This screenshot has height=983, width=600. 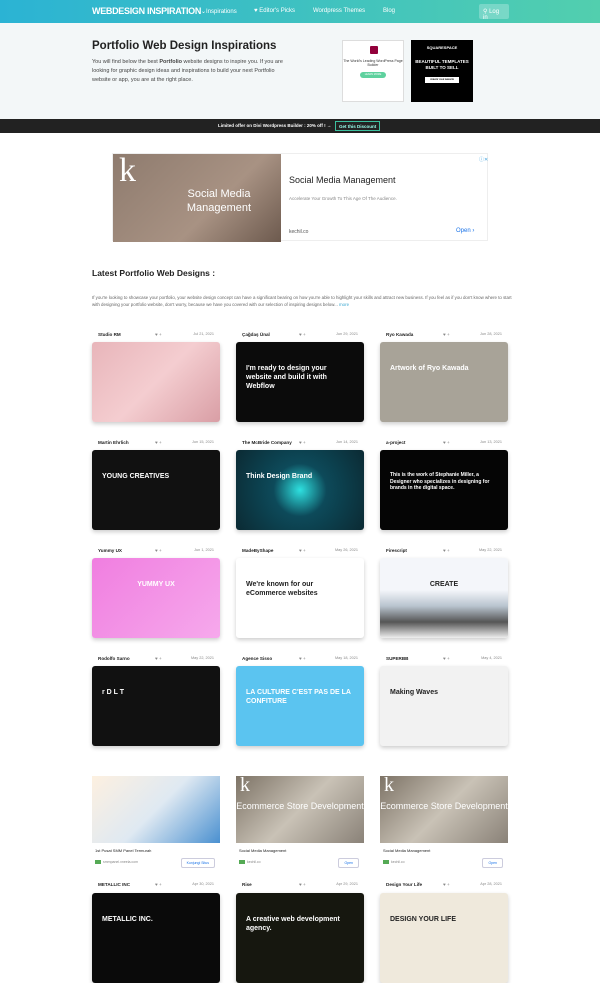 I want to click on card-title: a-project, so click(x=395, y=442).